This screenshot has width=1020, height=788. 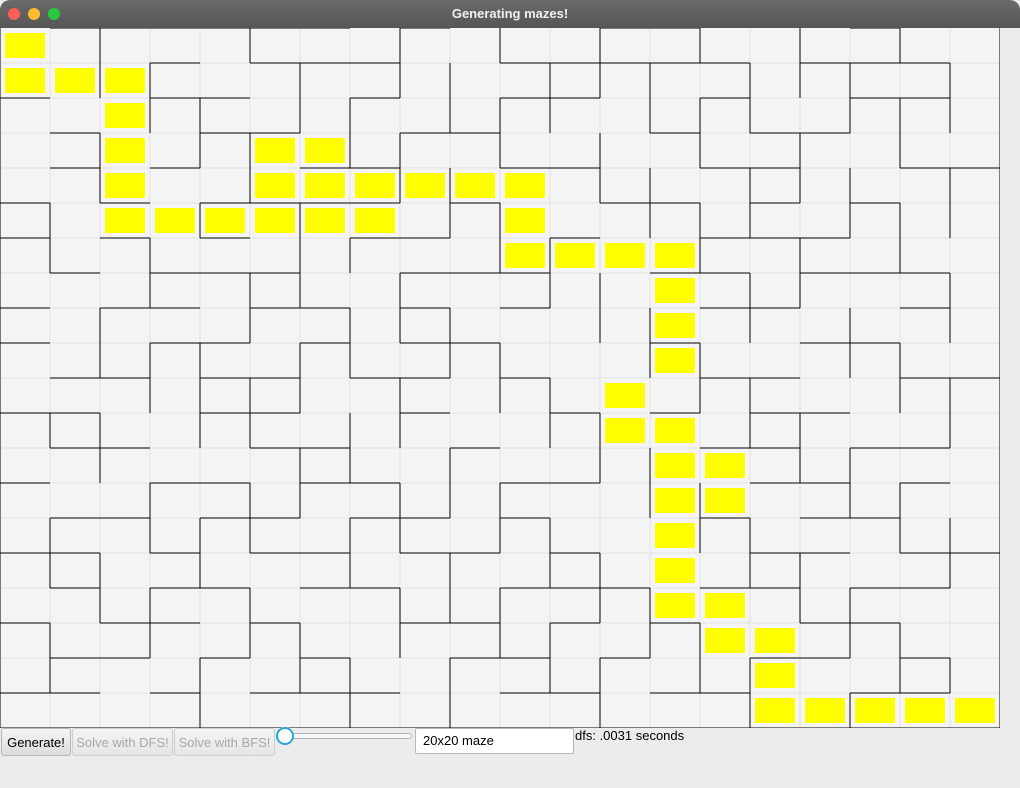 I want to click on slider-knob, so click(x=285, y=736).